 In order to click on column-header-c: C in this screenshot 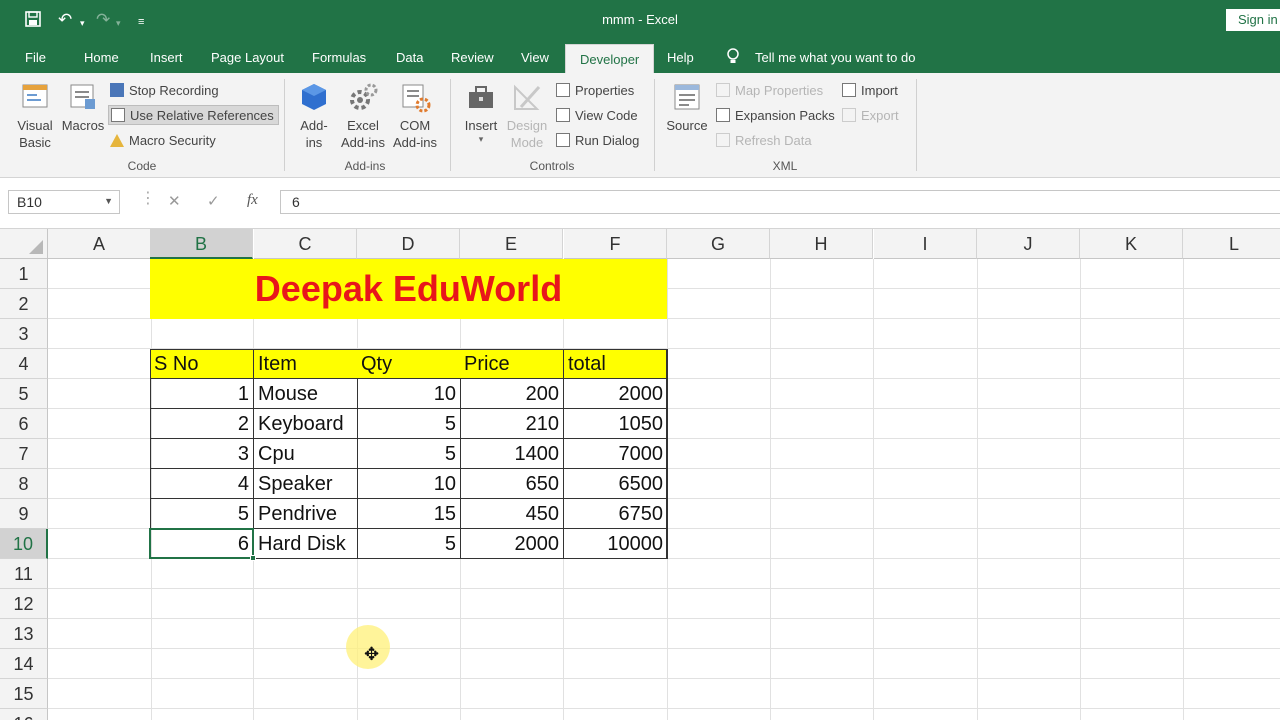, I will do `click(305, 244)`.